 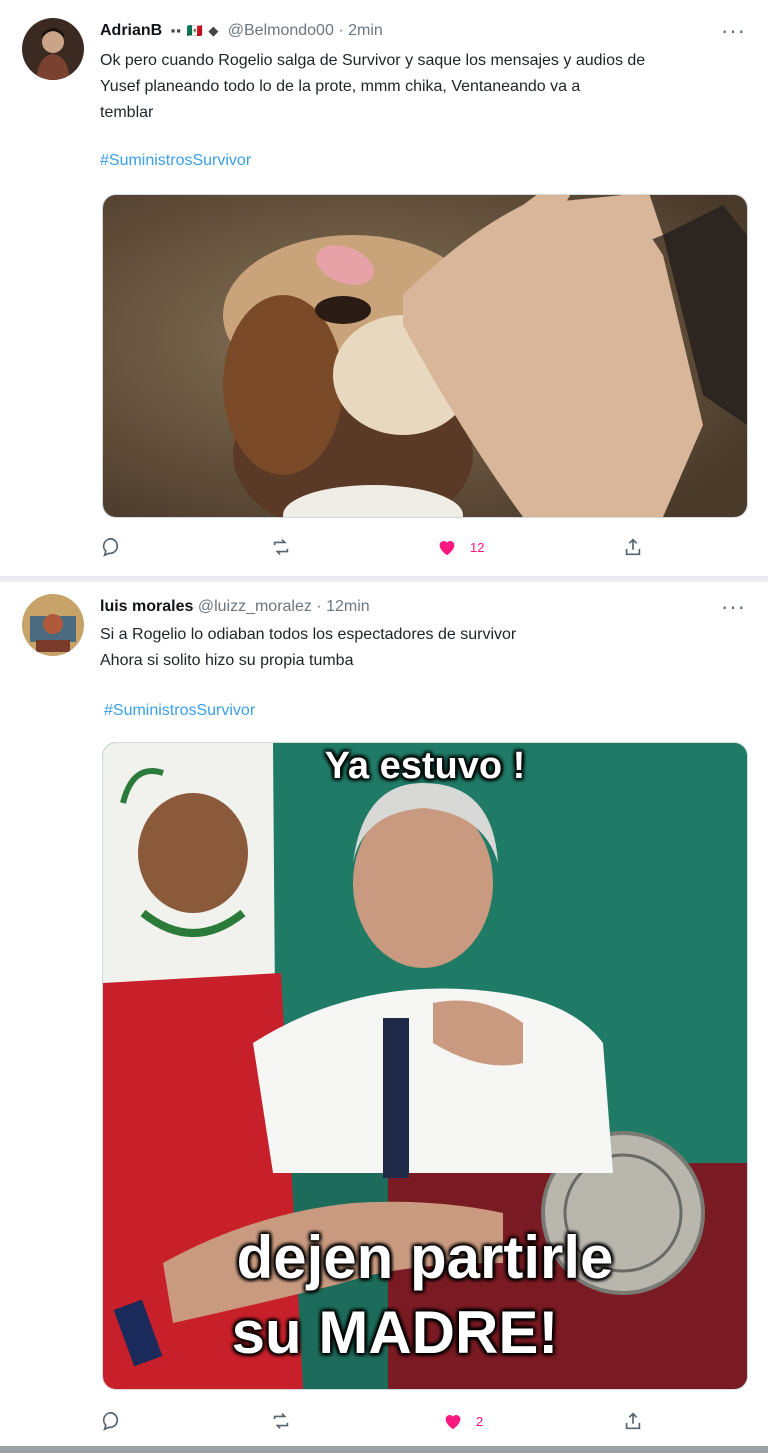 What do you see at coordinates (384, 1449) in the screenshot?
I see `bottom-edge-bar` at bounding box center [384, 1449].